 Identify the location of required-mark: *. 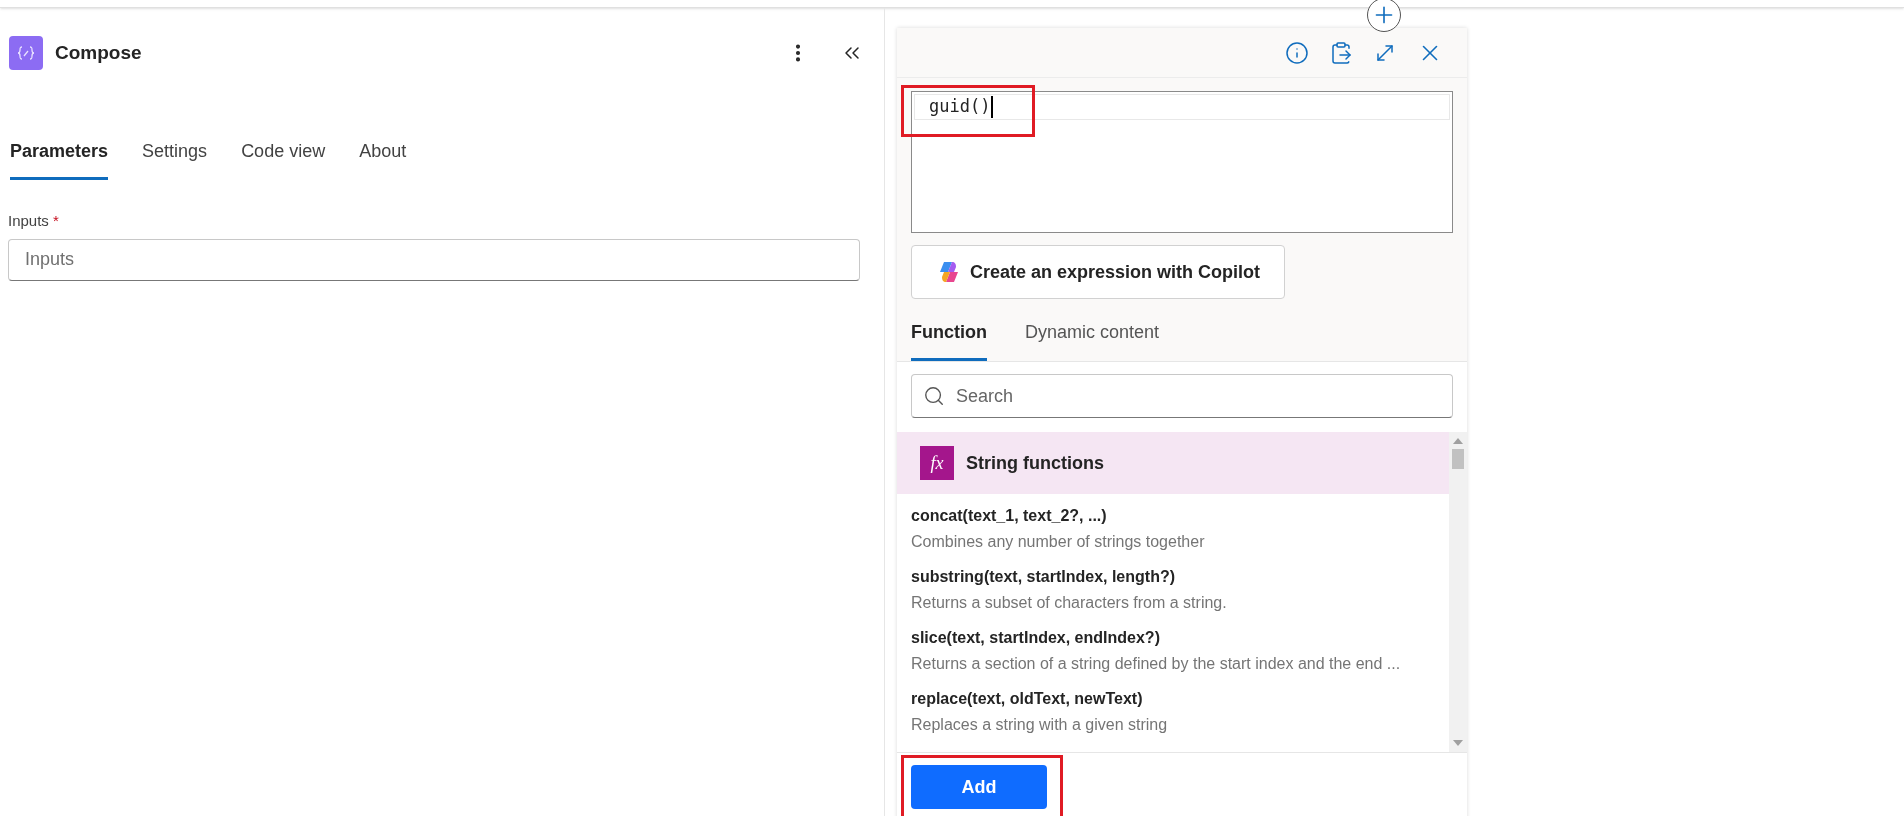
(55, 221).